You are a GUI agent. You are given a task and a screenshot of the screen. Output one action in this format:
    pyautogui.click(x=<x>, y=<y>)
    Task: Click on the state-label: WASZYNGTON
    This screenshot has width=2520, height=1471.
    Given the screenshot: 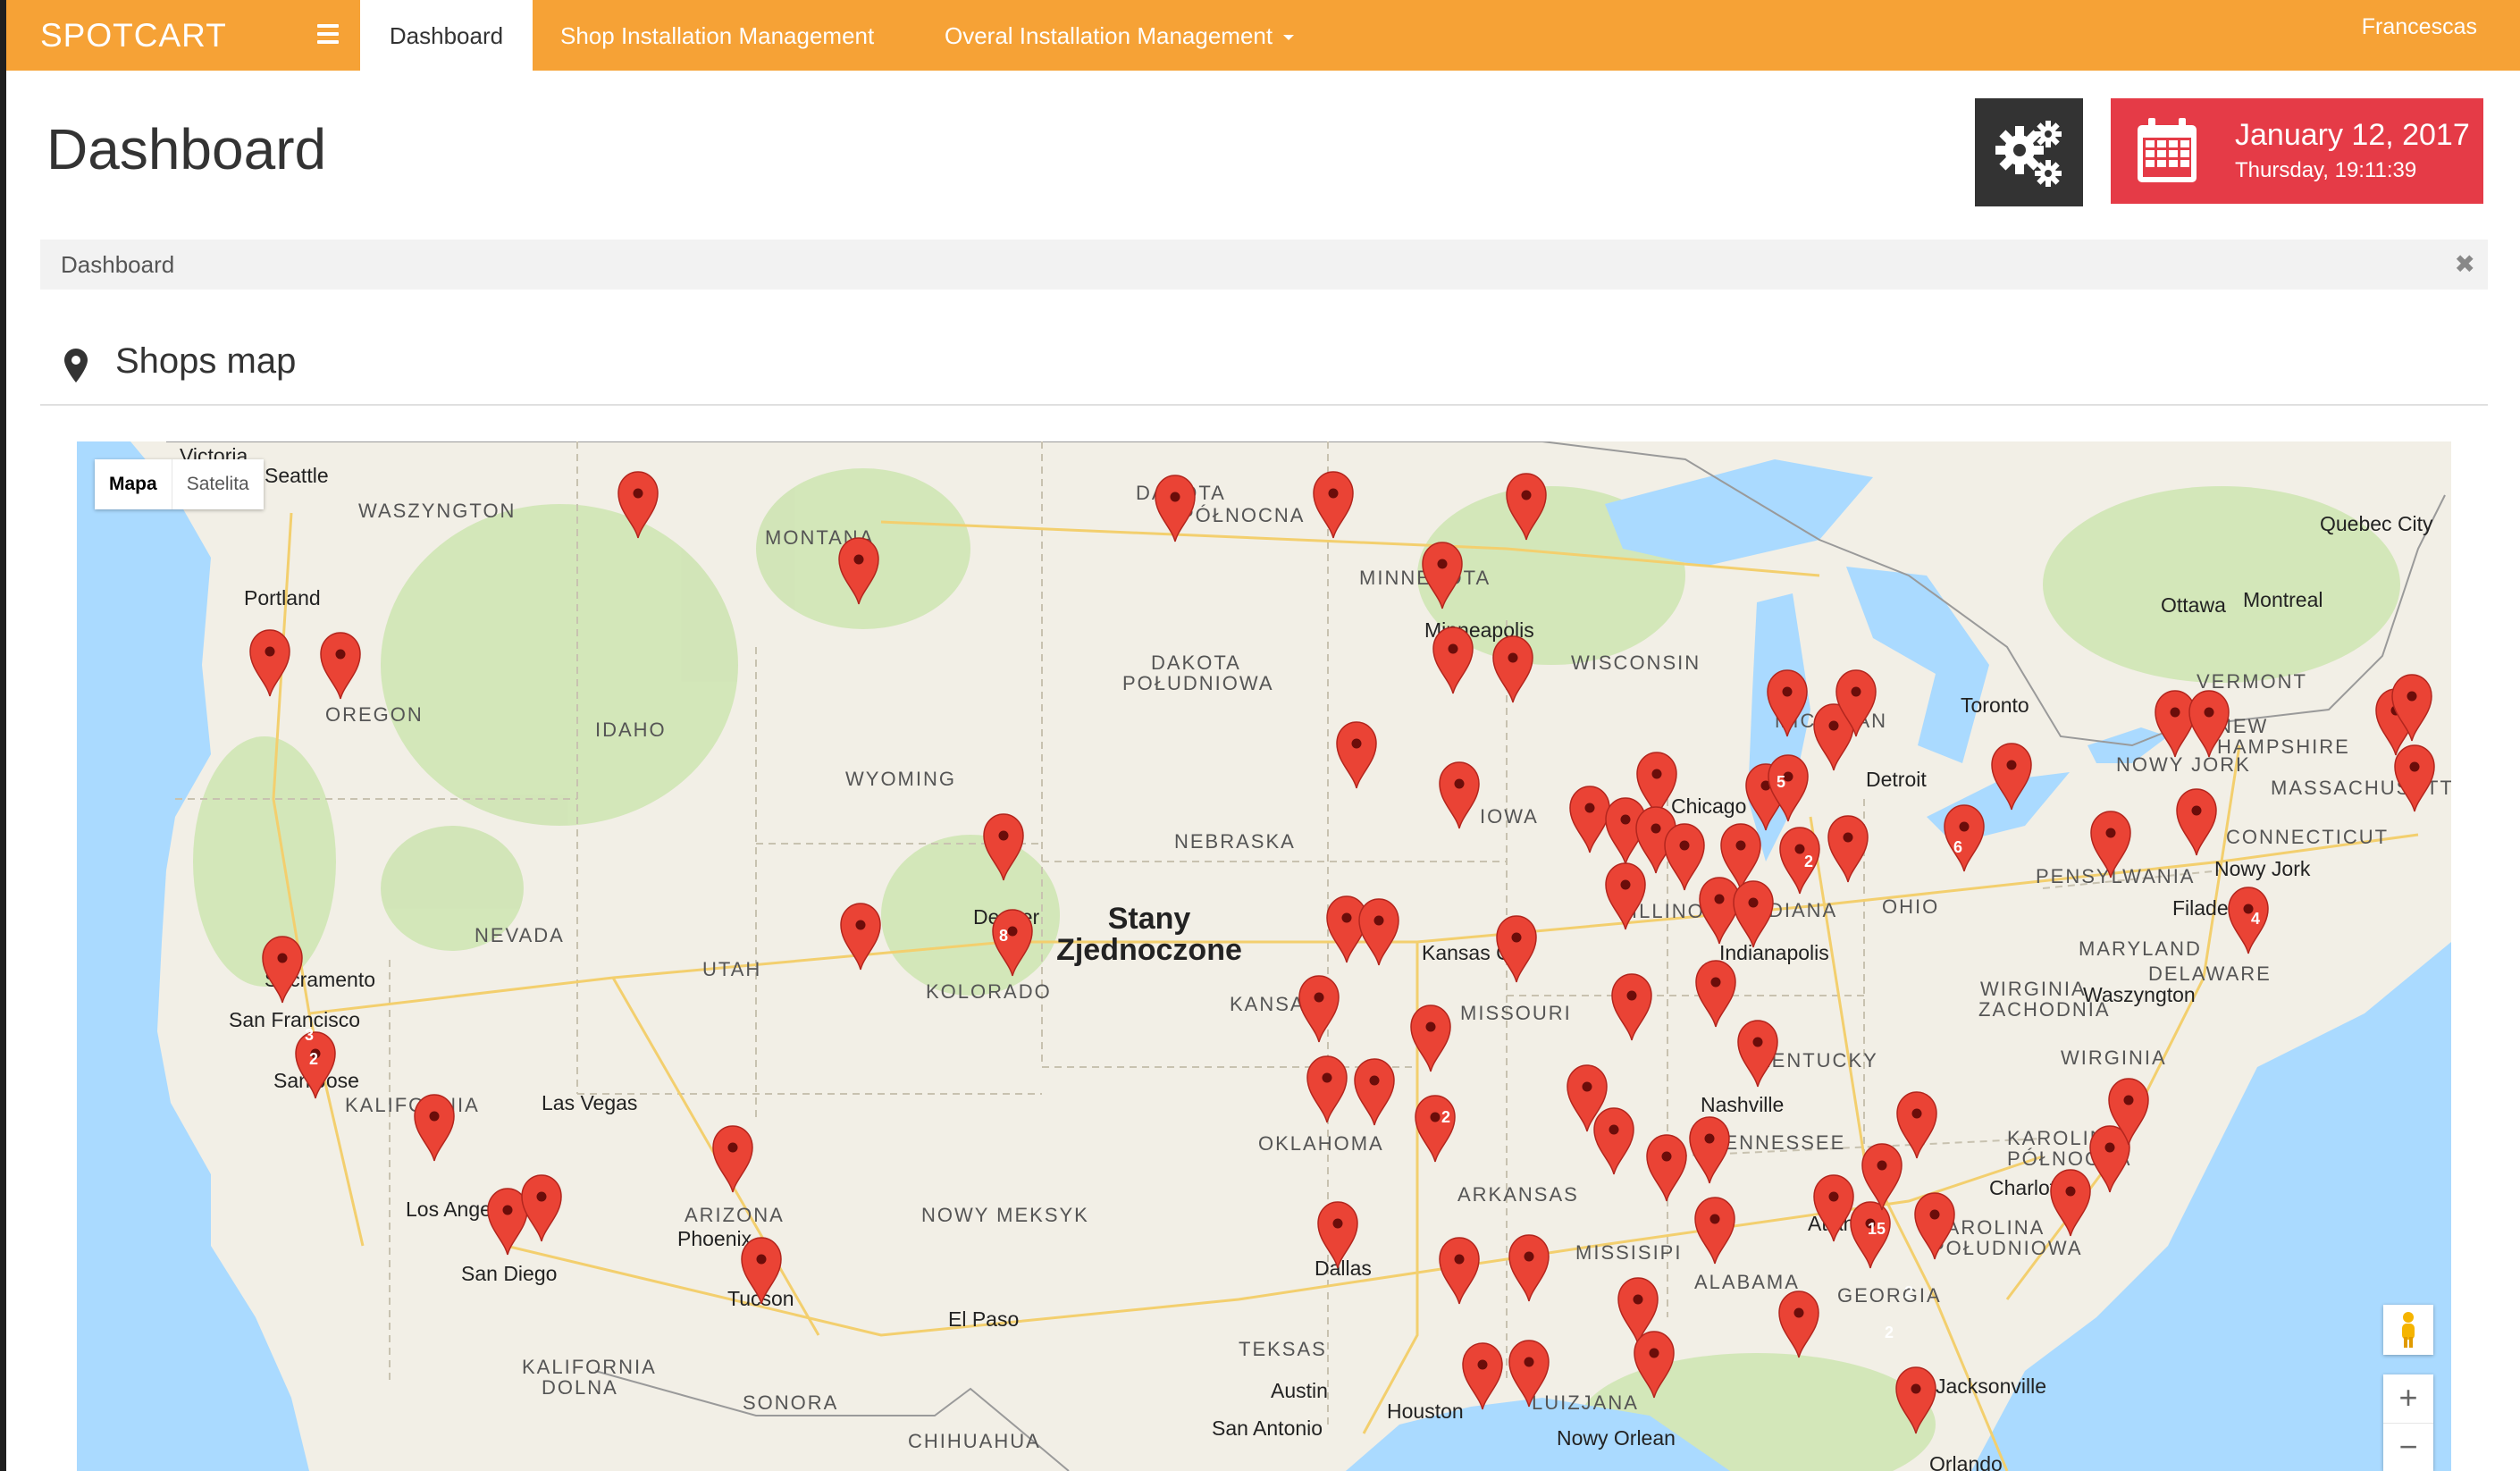 What is the action you would take?
    pyautogui.click(x=437, y=511)
    